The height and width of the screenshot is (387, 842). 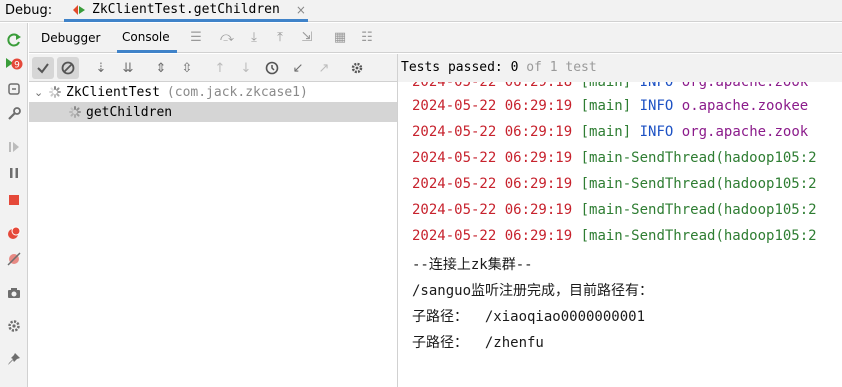 I want to click on tab-console: Console, so click(x=147, y=38).